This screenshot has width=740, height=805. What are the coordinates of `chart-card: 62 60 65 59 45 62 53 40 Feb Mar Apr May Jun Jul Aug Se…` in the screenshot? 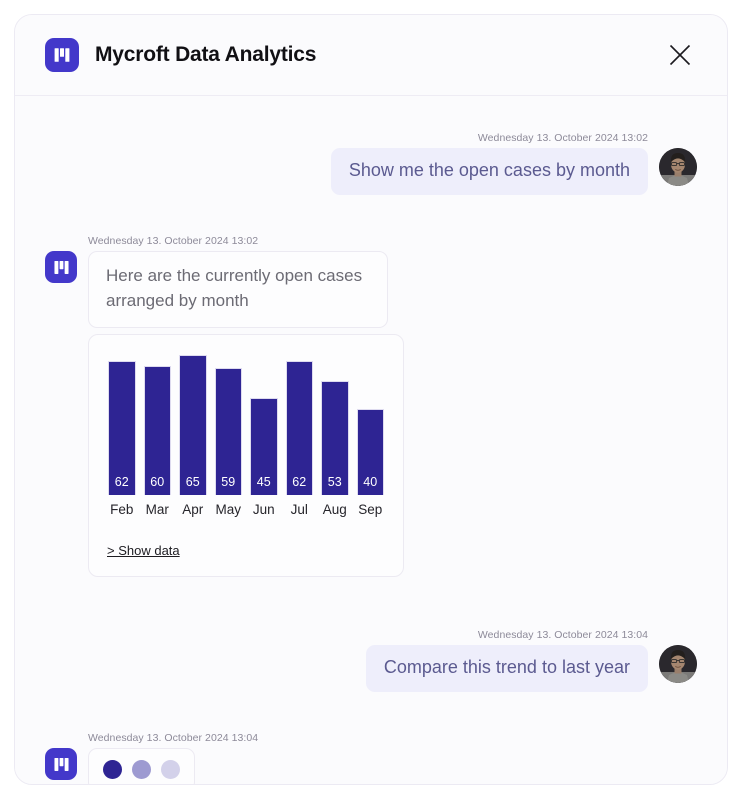 It's located at (246, 455).